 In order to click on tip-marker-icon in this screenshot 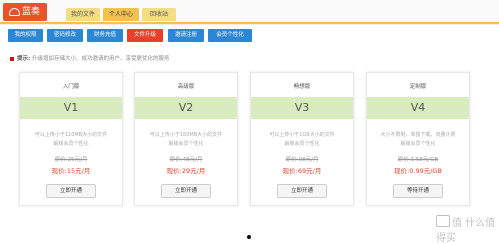, I will do `click(12, 58)`.